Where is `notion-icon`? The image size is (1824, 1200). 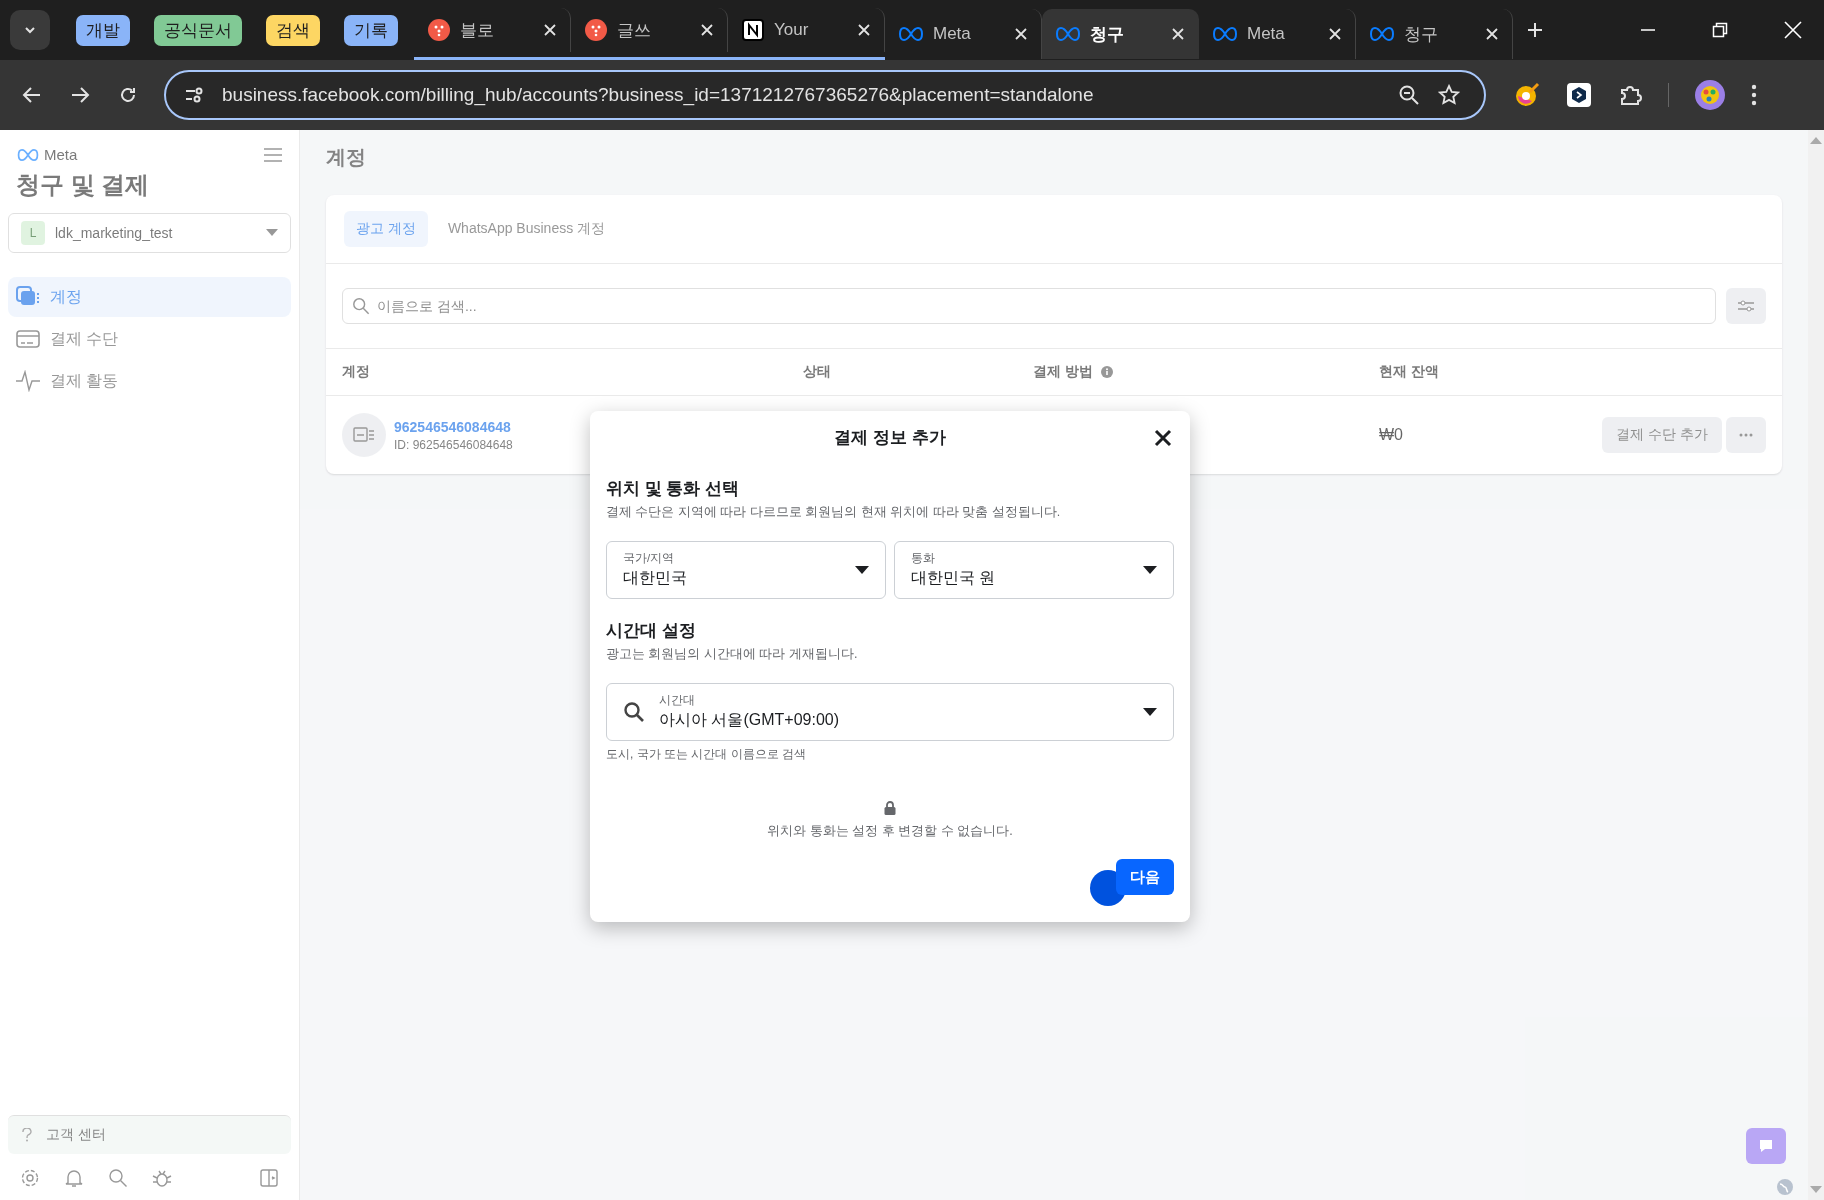
notion-icon is located at coordinates (753, 30).